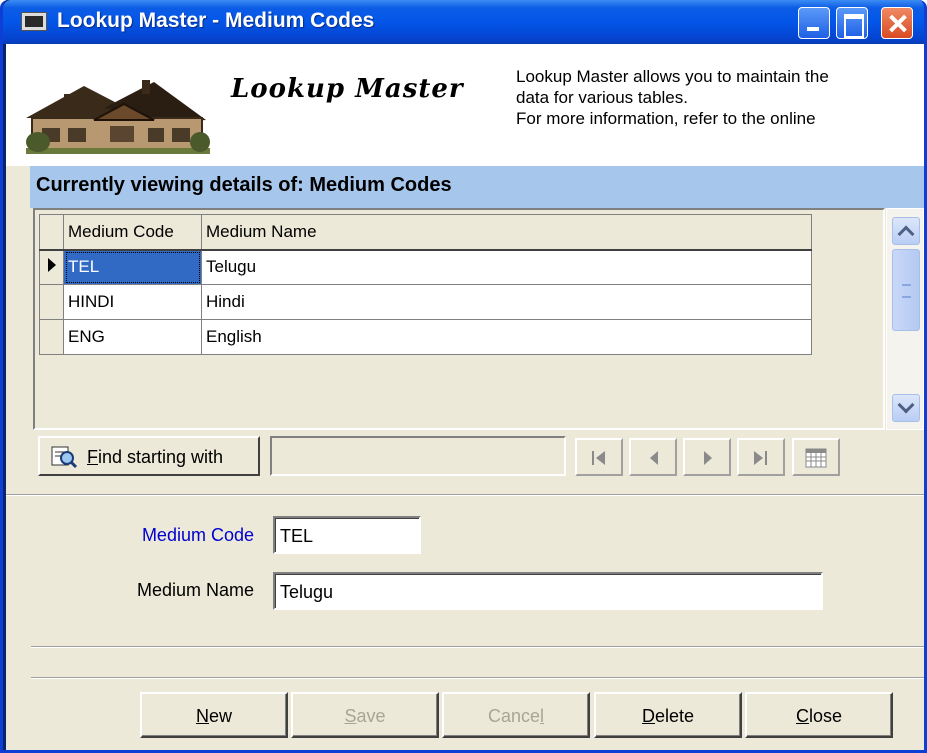  I want to click on grid-header-row: Medium Code Medium Name, so click(425, 232).